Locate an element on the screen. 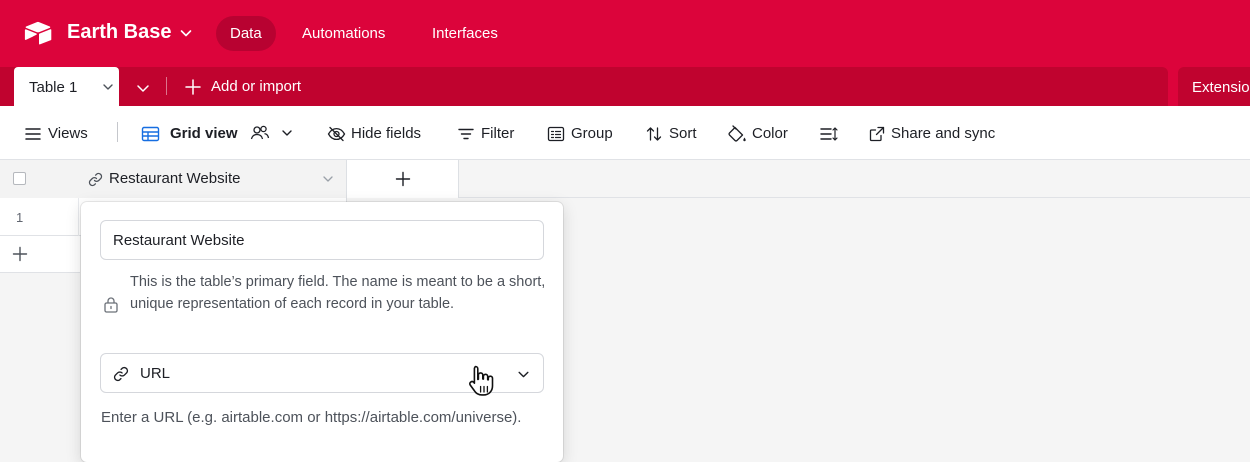 This screenshot has width=1250, height=462. group-icon is located at coordinates (556, 134).